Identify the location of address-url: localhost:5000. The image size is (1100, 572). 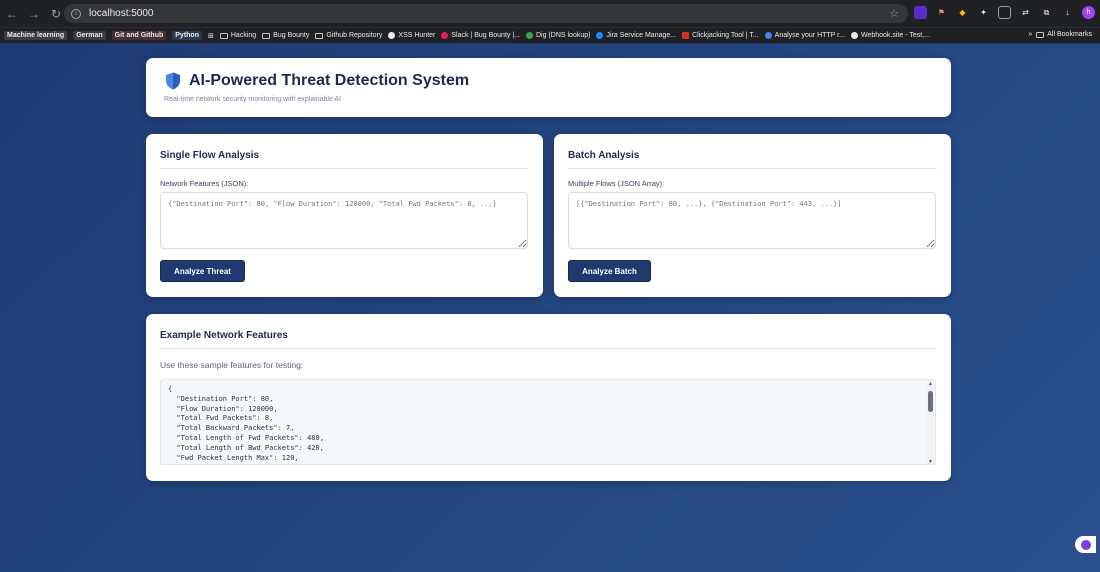
(121, 13).